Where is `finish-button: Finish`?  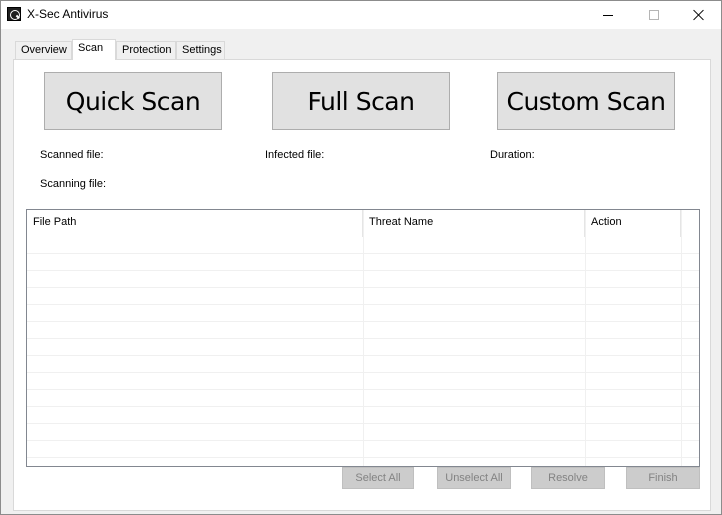 finish-button: Finish is located at coordinates (663, 478).